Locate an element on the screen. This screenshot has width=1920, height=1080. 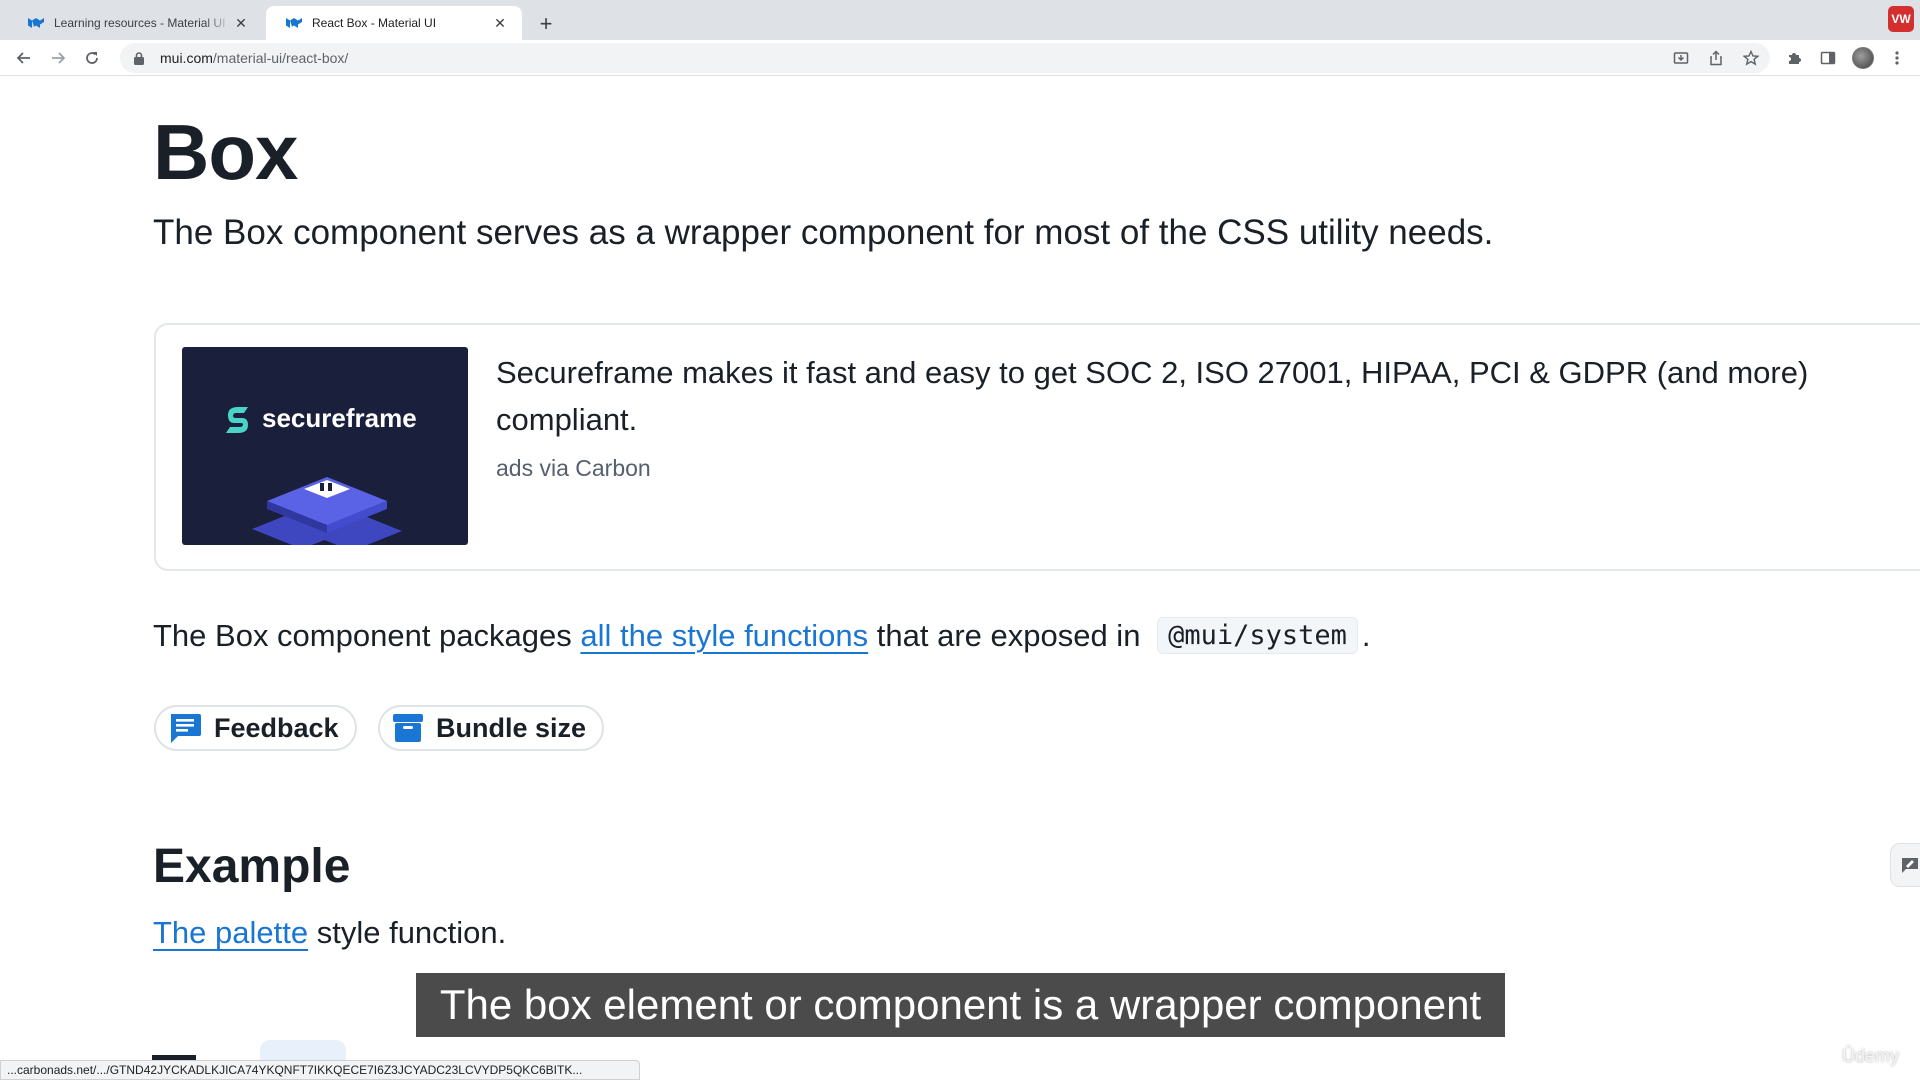
tab-title: Learning resources - Material UI is located at coordinates (140, 23).